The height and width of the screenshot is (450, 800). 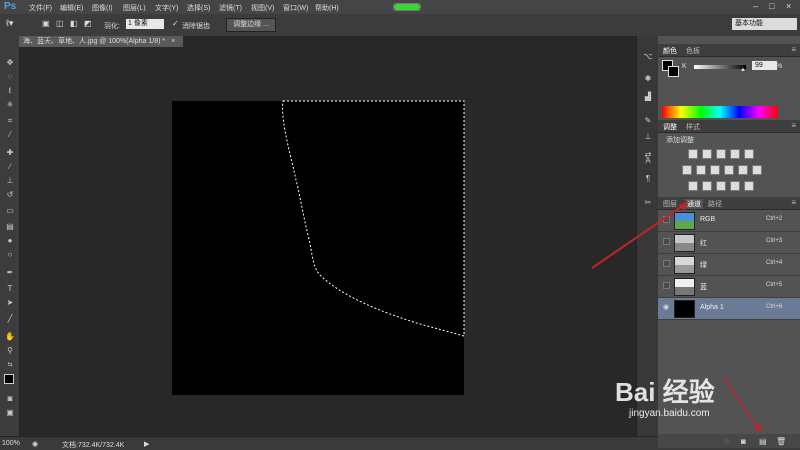 I want to click on arrow-to-channels-tab, so click(x=638, y=236).